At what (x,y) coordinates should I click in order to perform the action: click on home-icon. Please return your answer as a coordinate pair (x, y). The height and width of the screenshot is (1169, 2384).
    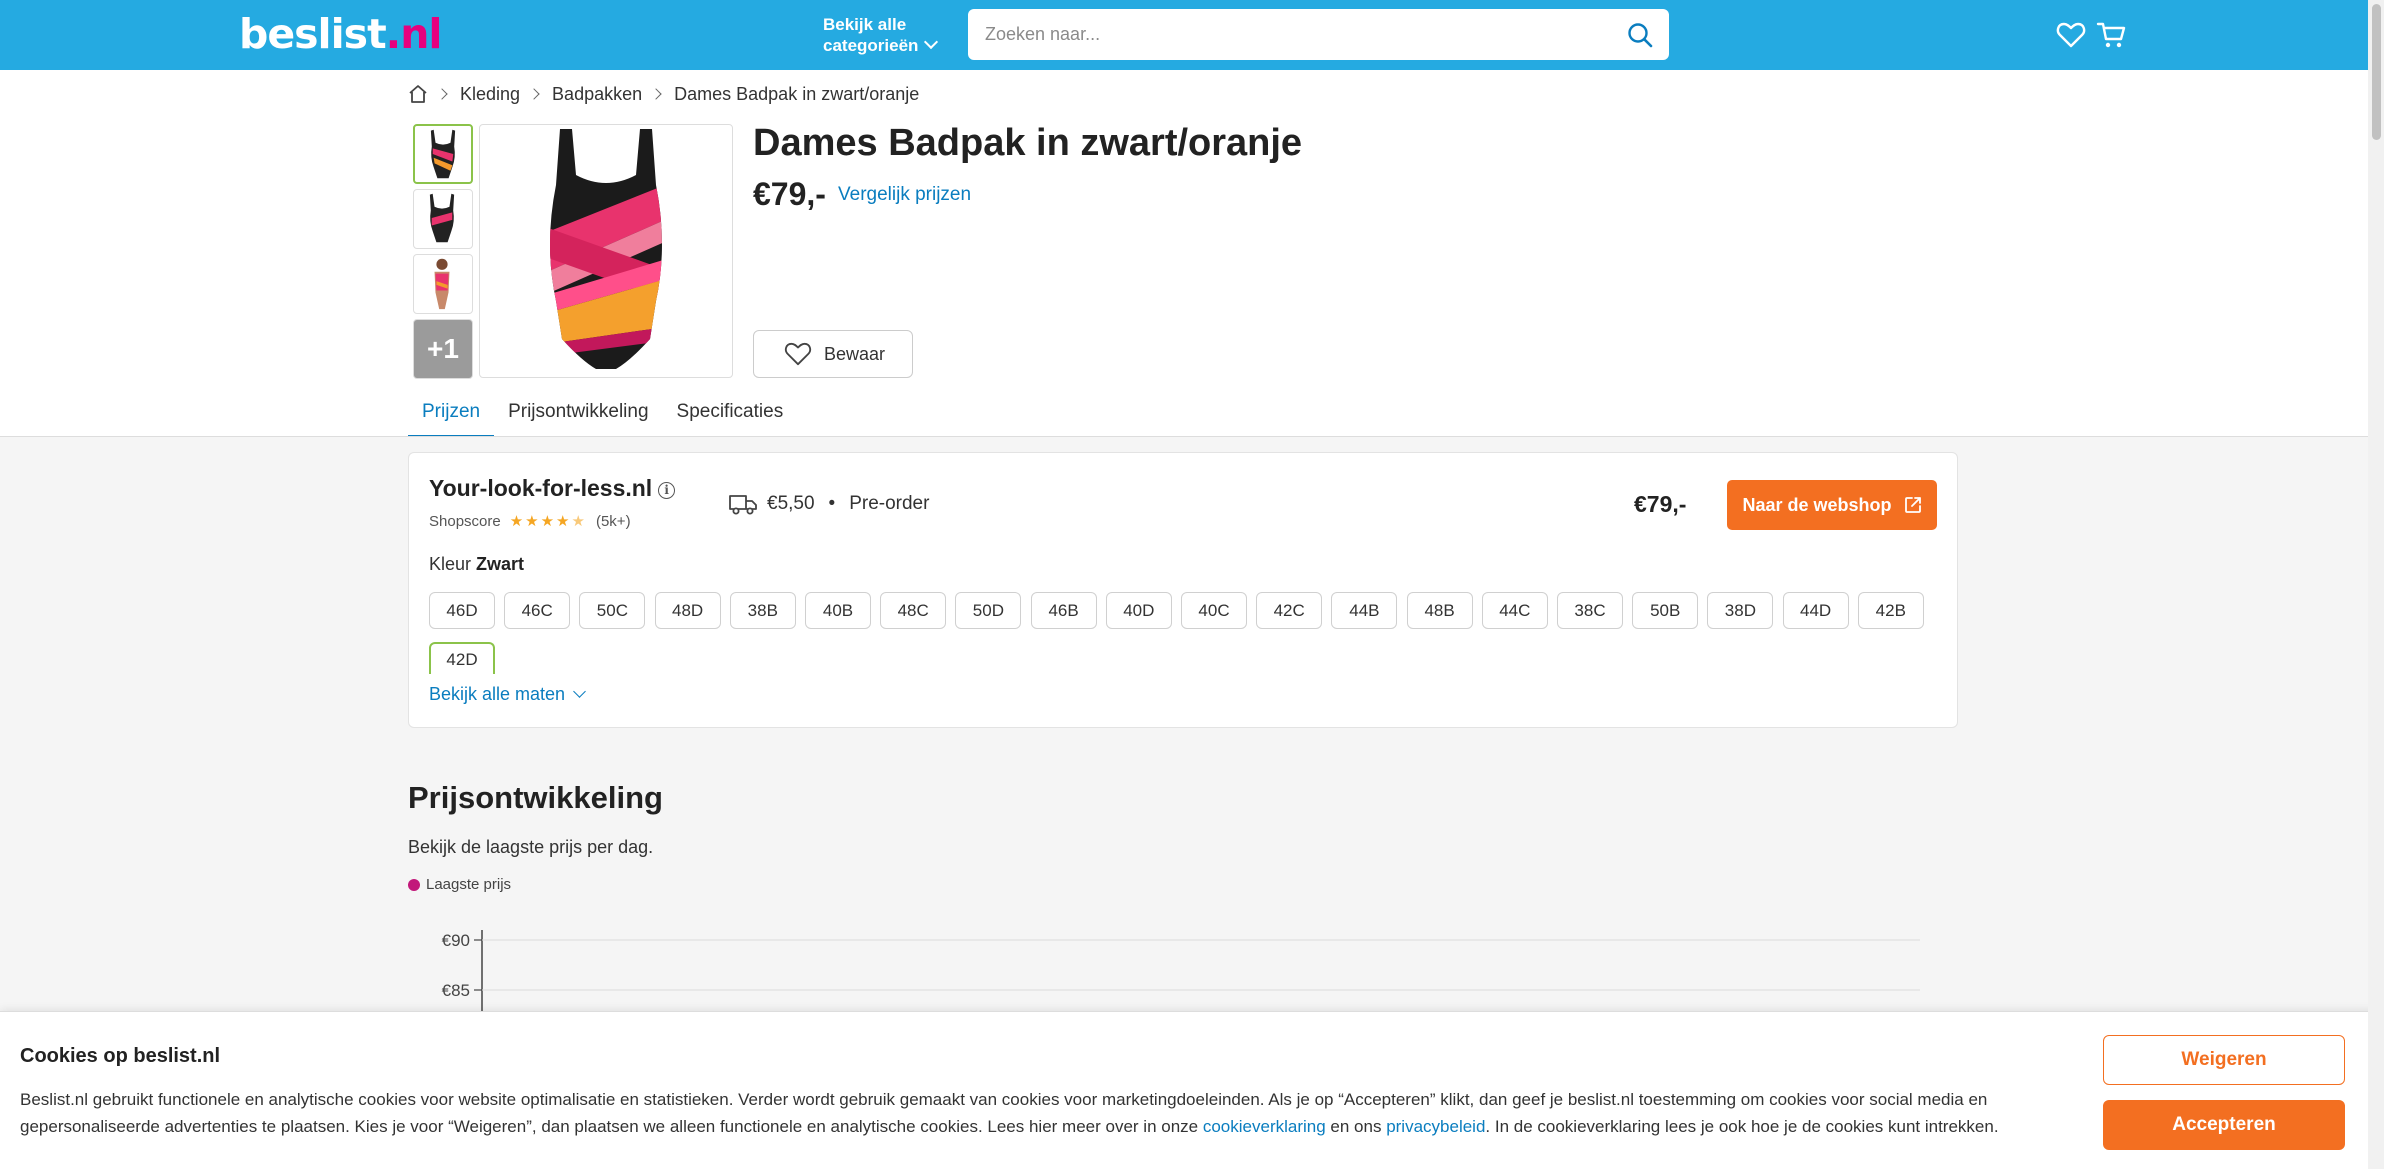
    Looking at the image, I should click on (418, 94).